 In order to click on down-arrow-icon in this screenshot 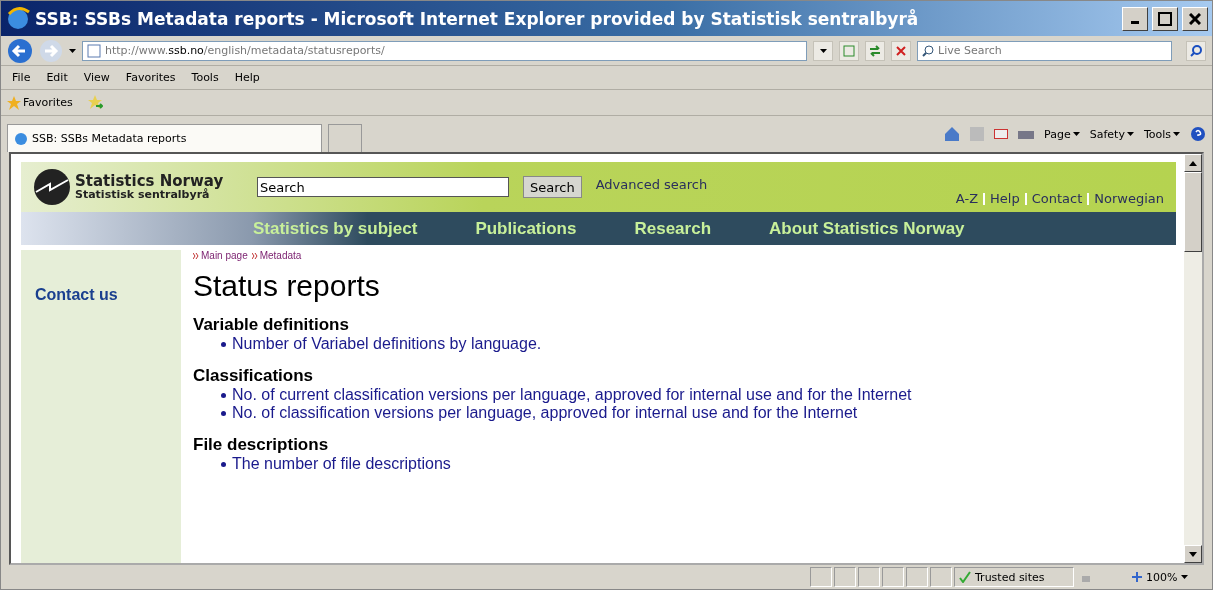, I will do `click(1193, 554)`.